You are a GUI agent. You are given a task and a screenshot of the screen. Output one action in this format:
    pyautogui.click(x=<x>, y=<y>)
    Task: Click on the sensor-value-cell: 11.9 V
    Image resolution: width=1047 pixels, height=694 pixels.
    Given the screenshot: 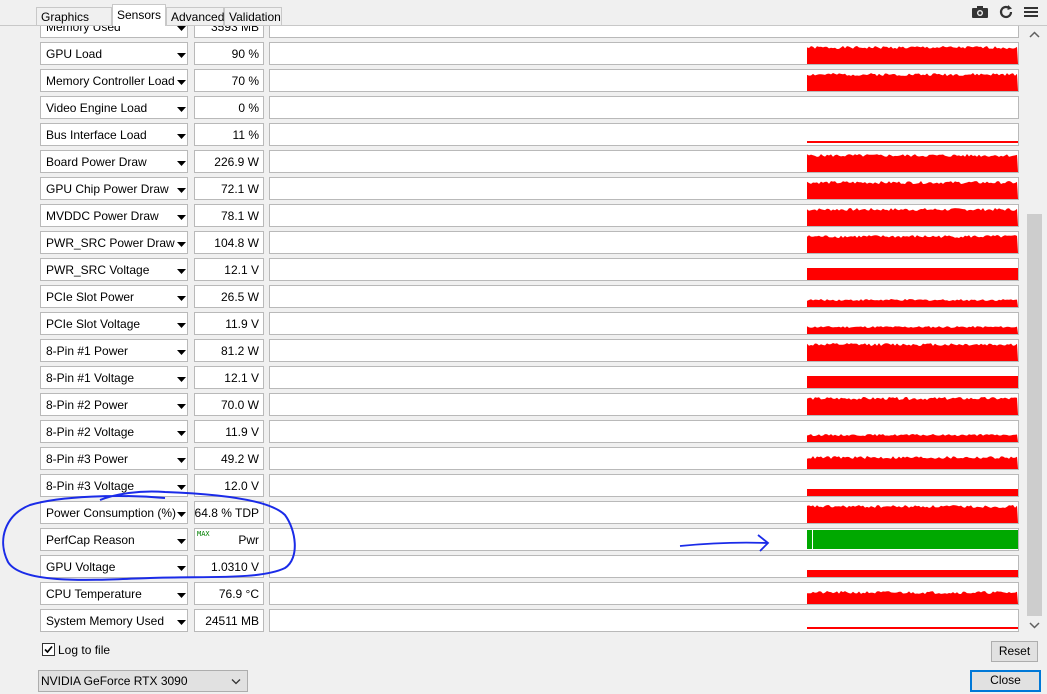 What is the action you would take?
    pyautogui.click(x=229, y=431)
    